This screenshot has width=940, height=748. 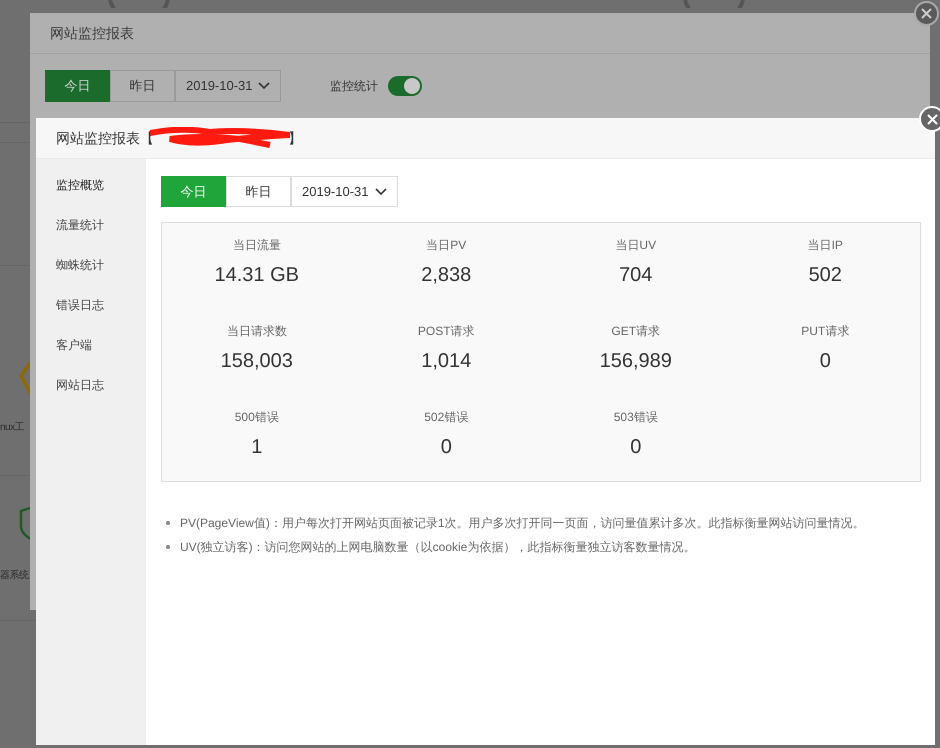 What do you see at coordinates (256, 245) in the screenshot?
I see `stat-label: 当日流量` at bounding box center [256, 245].